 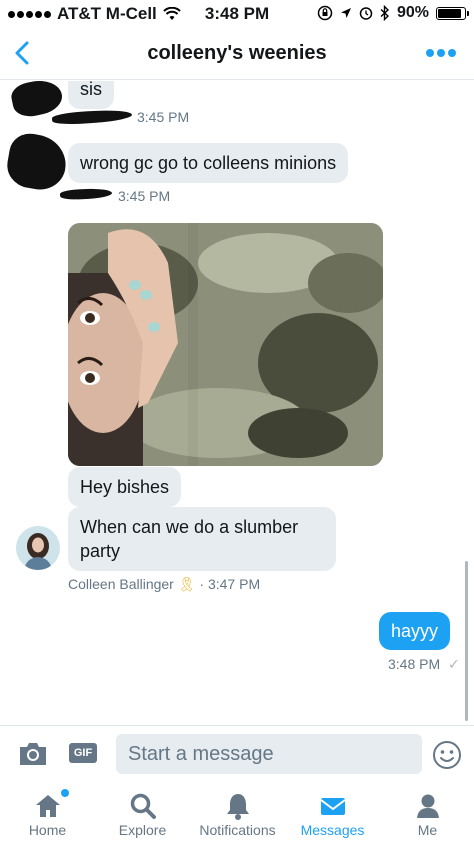 What do you see at coordinates (142, 830) in the screenshot?
I see `tab-label: Explore` at bounding box center [142, 830].